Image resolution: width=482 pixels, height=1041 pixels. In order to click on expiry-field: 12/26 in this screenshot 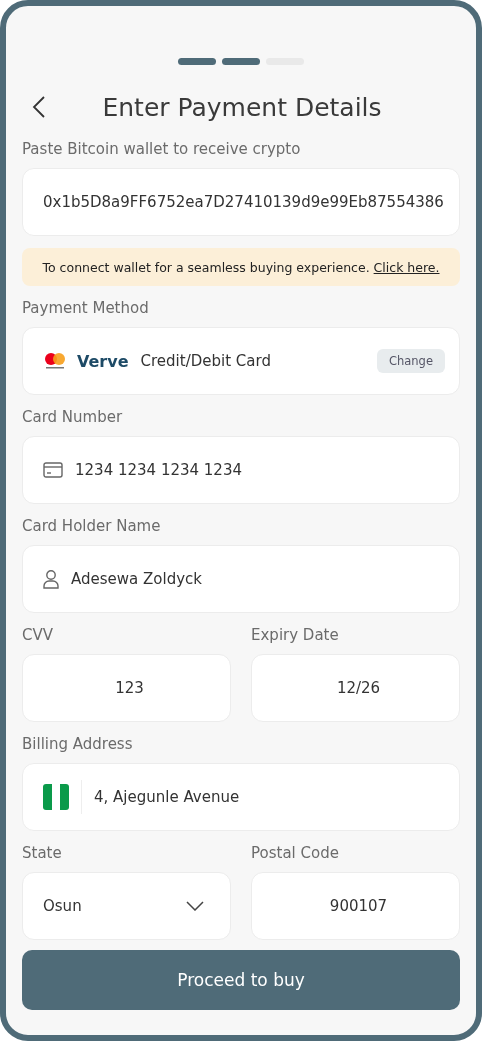, I will do `click(355, 688)`.